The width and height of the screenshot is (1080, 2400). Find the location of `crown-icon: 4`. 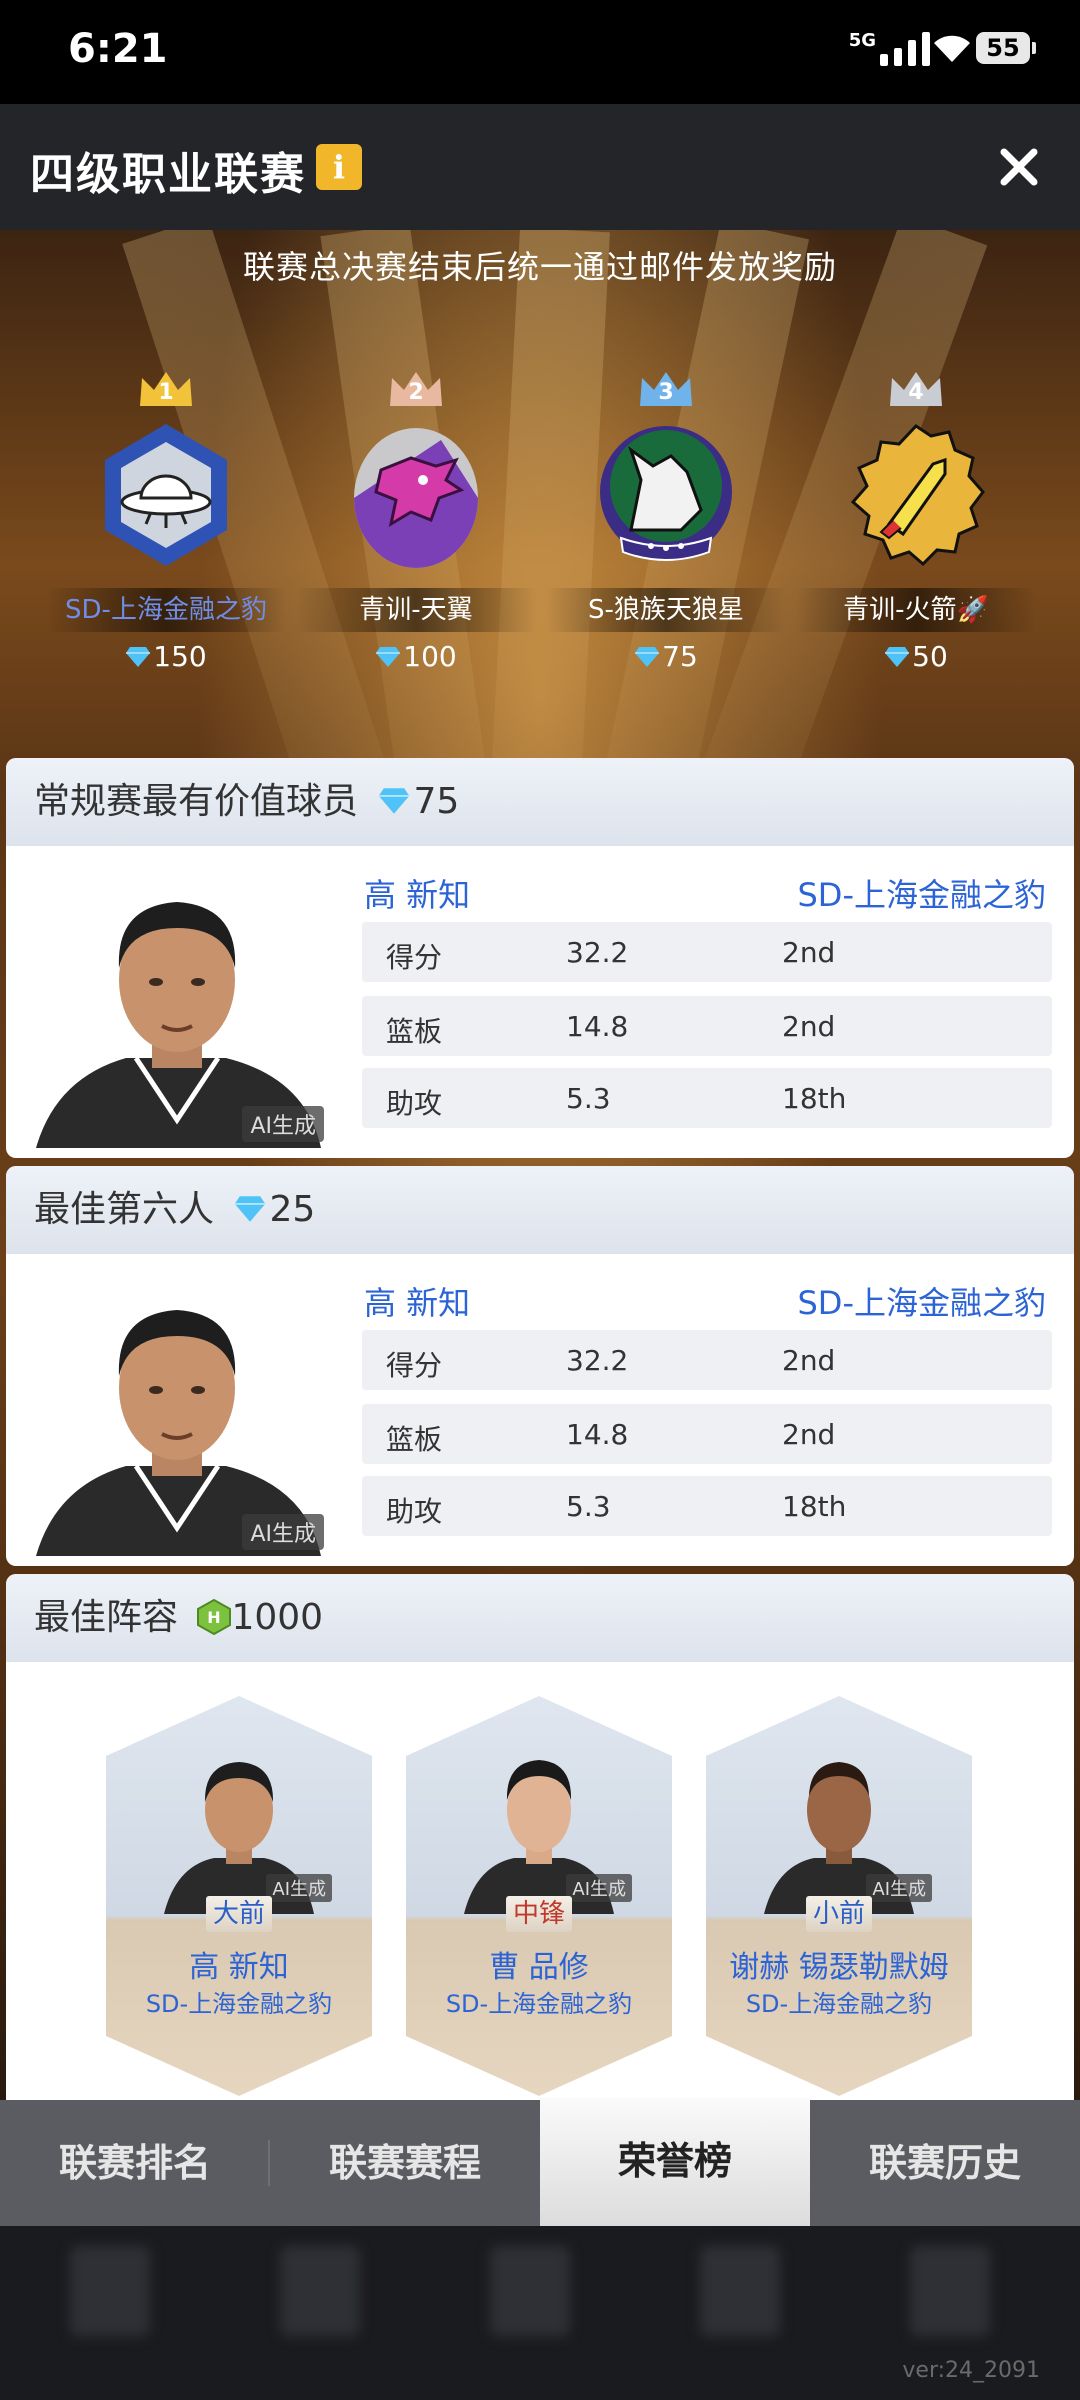

crown-icon: 4 is located at coordinates (916, 390).